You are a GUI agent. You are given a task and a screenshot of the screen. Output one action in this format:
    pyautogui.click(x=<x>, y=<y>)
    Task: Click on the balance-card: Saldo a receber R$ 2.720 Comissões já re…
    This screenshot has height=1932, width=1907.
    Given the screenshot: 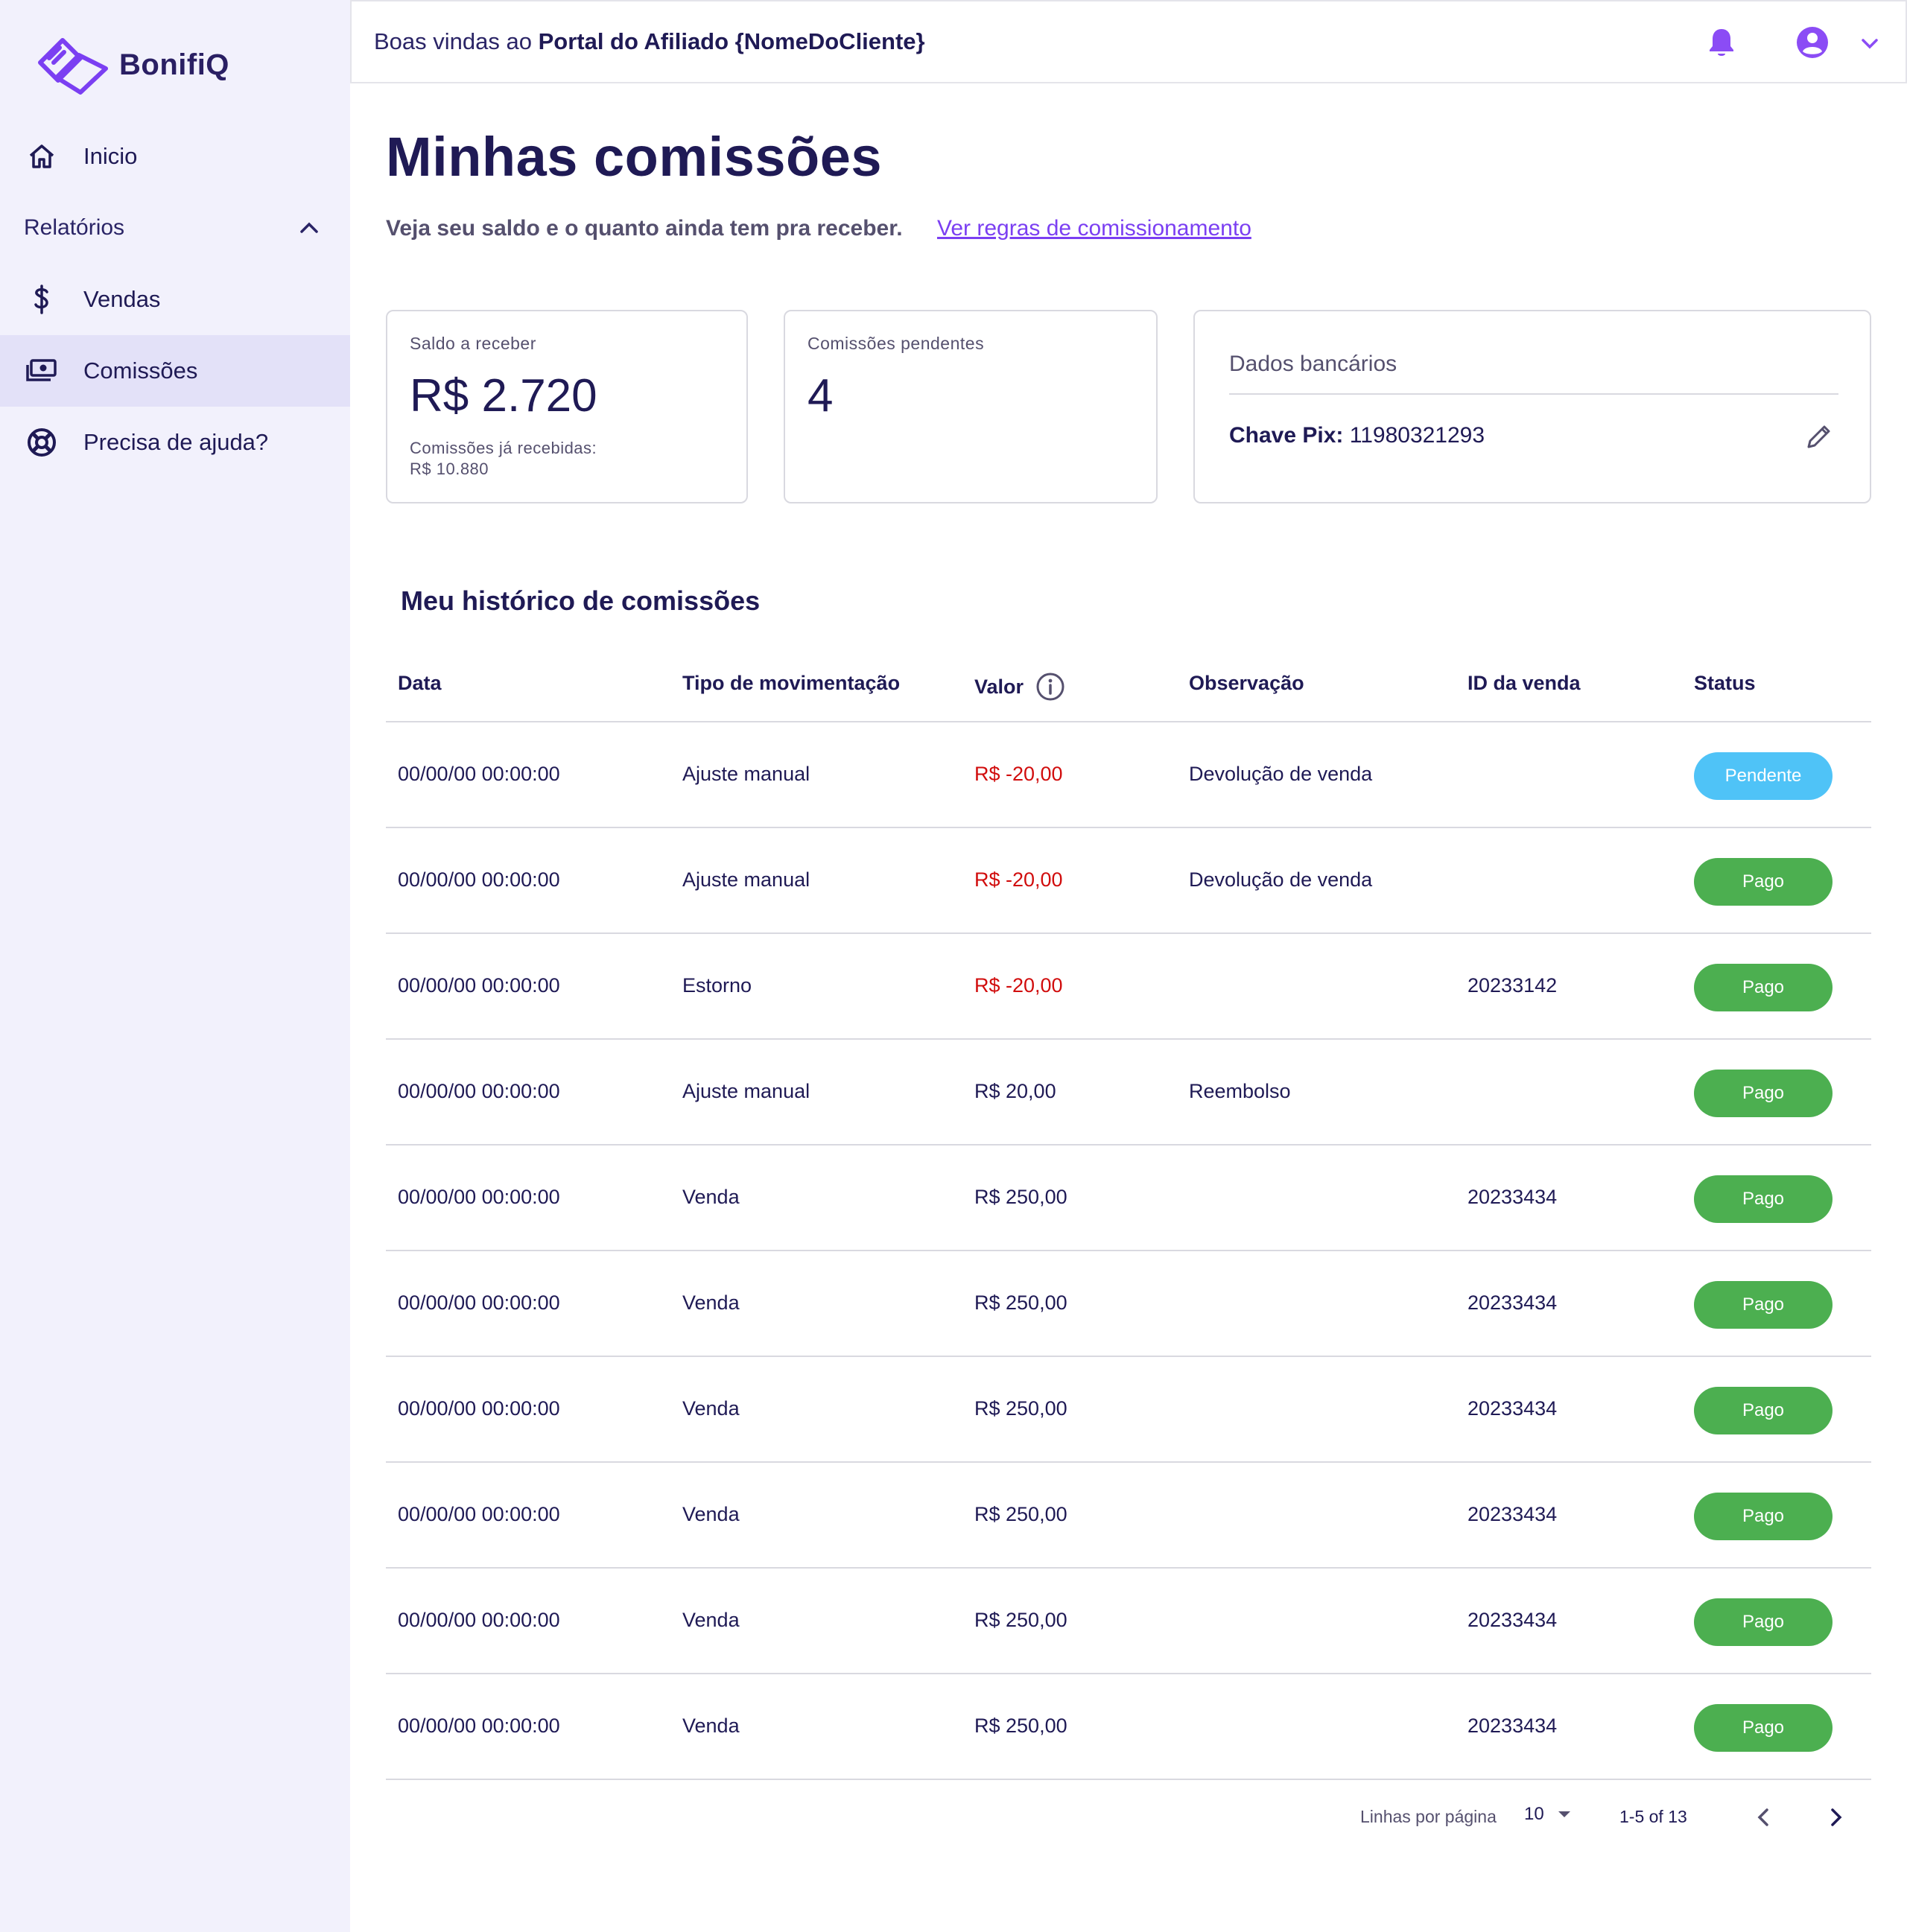 What is the action you would take?
    pyautogui.click(x=567, y=406)
    